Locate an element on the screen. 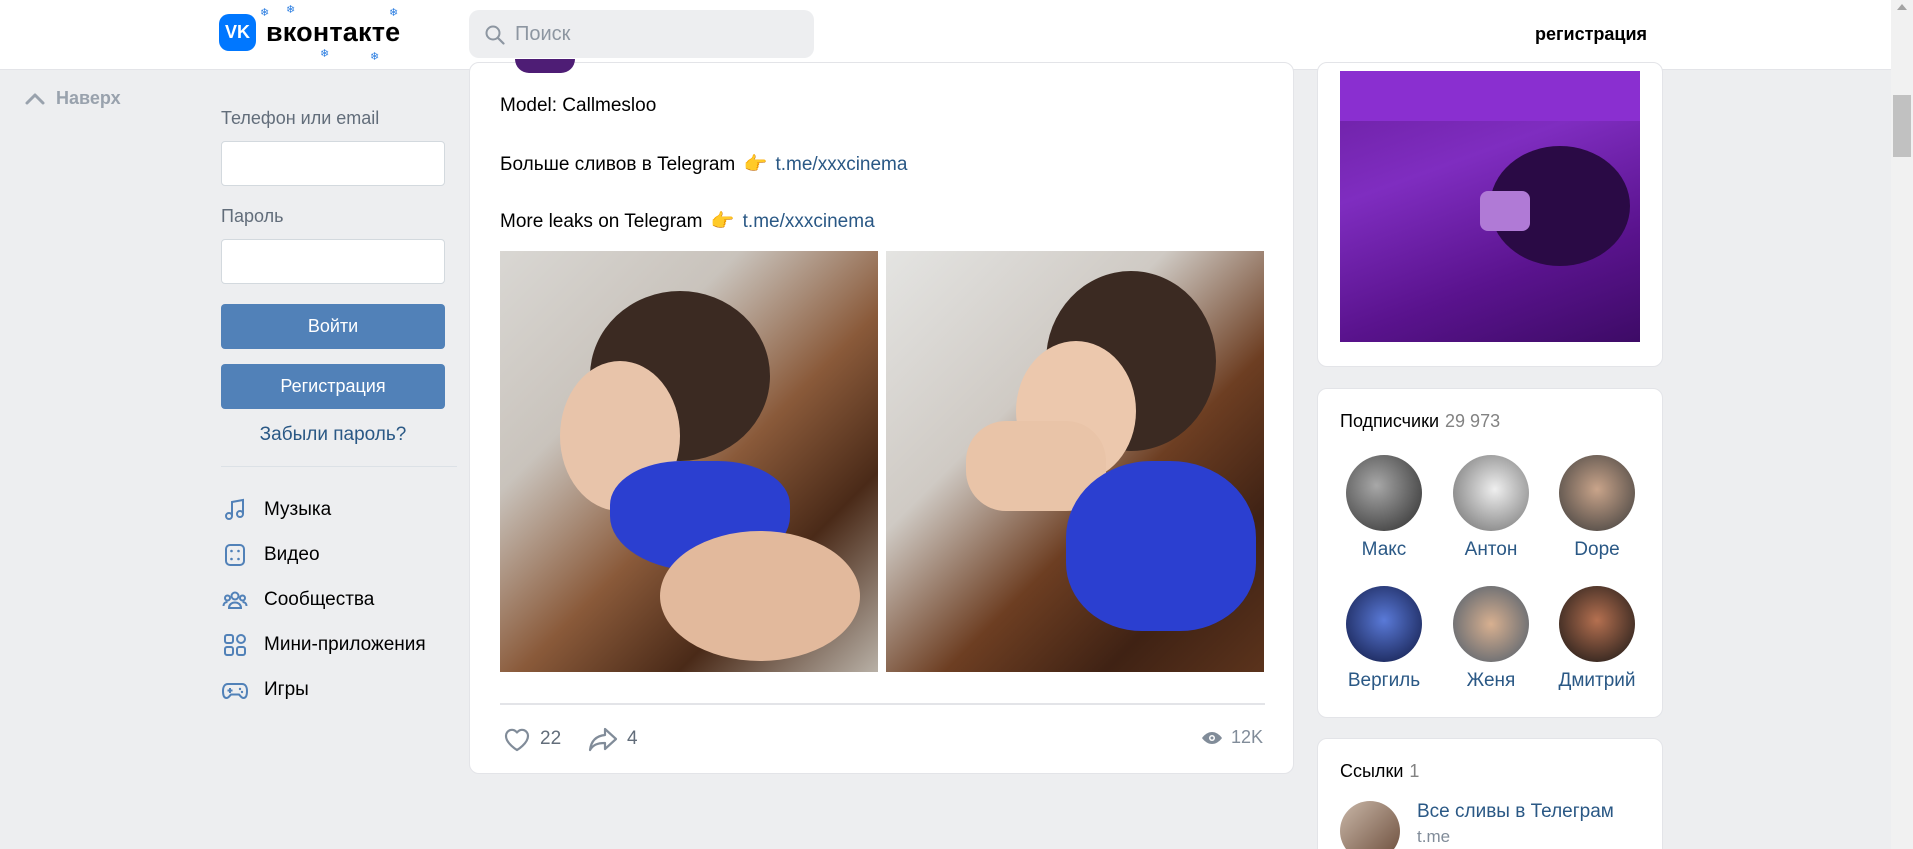  scrollbar-thumb is located at coordinates (1902, 126).